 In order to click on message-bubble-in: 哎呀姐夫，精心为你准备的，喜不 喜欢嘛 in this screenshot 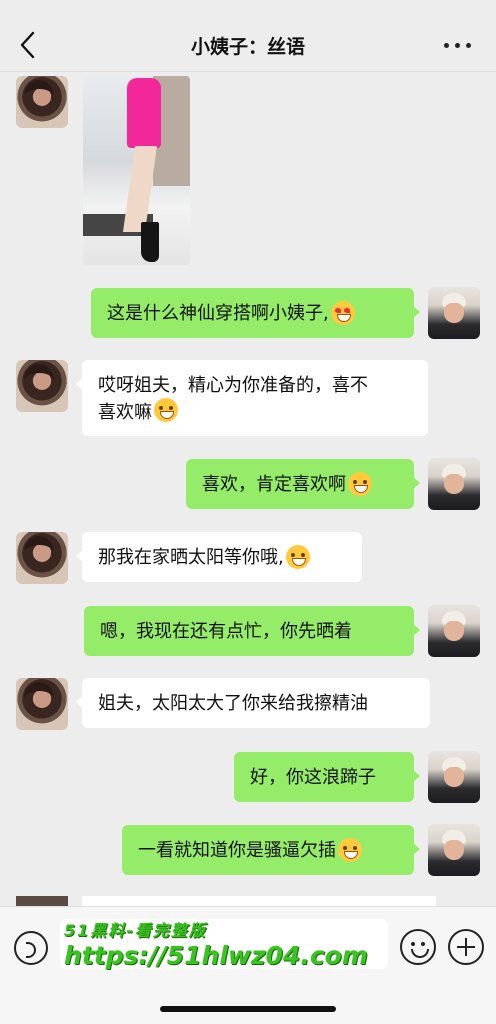, I will do `click(252, 398)`.